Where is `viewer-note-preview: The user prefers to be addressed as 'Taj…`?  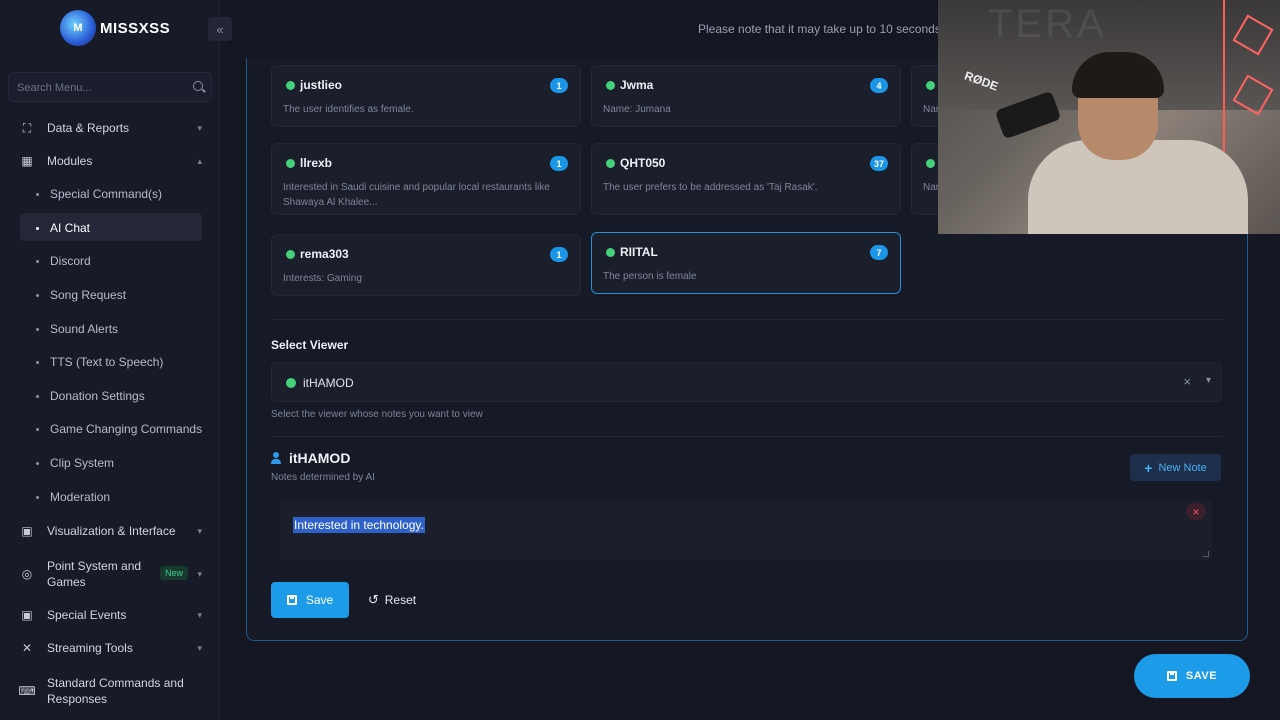 viewer-note-preview: The user prefers to be addressed as 'Taj… is located at coordinates (710, 187).